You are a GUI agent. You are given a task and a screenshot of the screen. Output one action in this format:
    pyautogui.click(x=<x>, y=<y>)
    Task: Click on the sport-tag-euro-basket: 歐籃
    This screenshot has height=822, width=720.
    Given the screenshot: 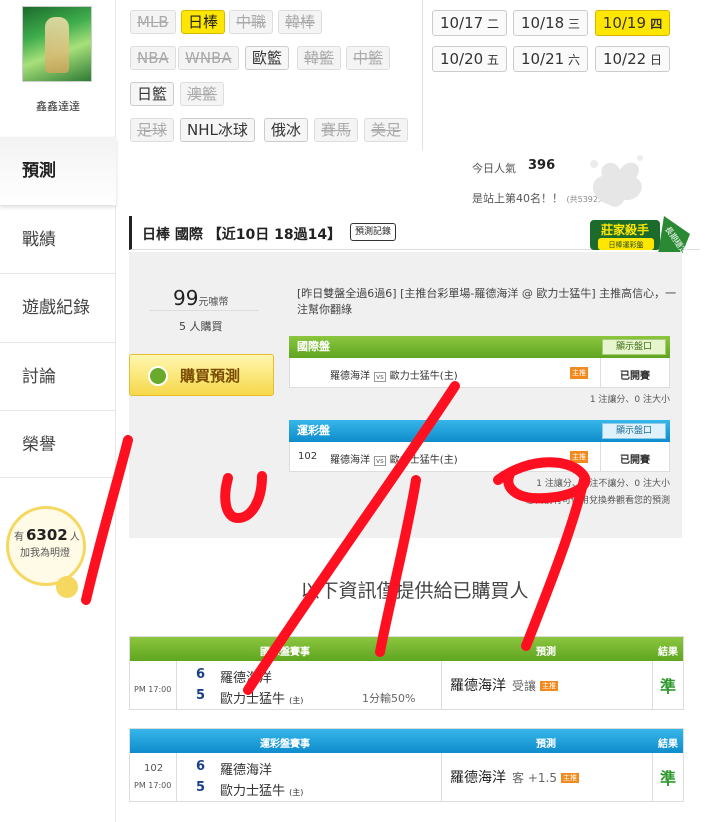 What is the action you would take?
    pyautogui.click(x=267, y=58)
    